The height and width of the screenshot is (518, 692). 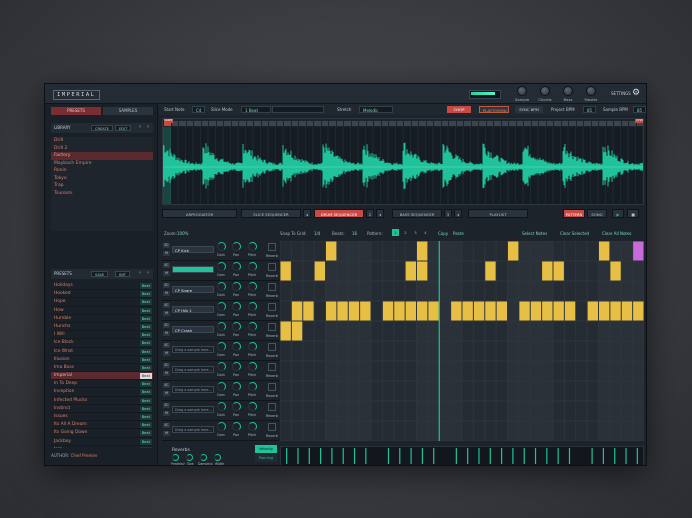 I want to click on song-mode-button: SONG, so click(x=597, y=213).